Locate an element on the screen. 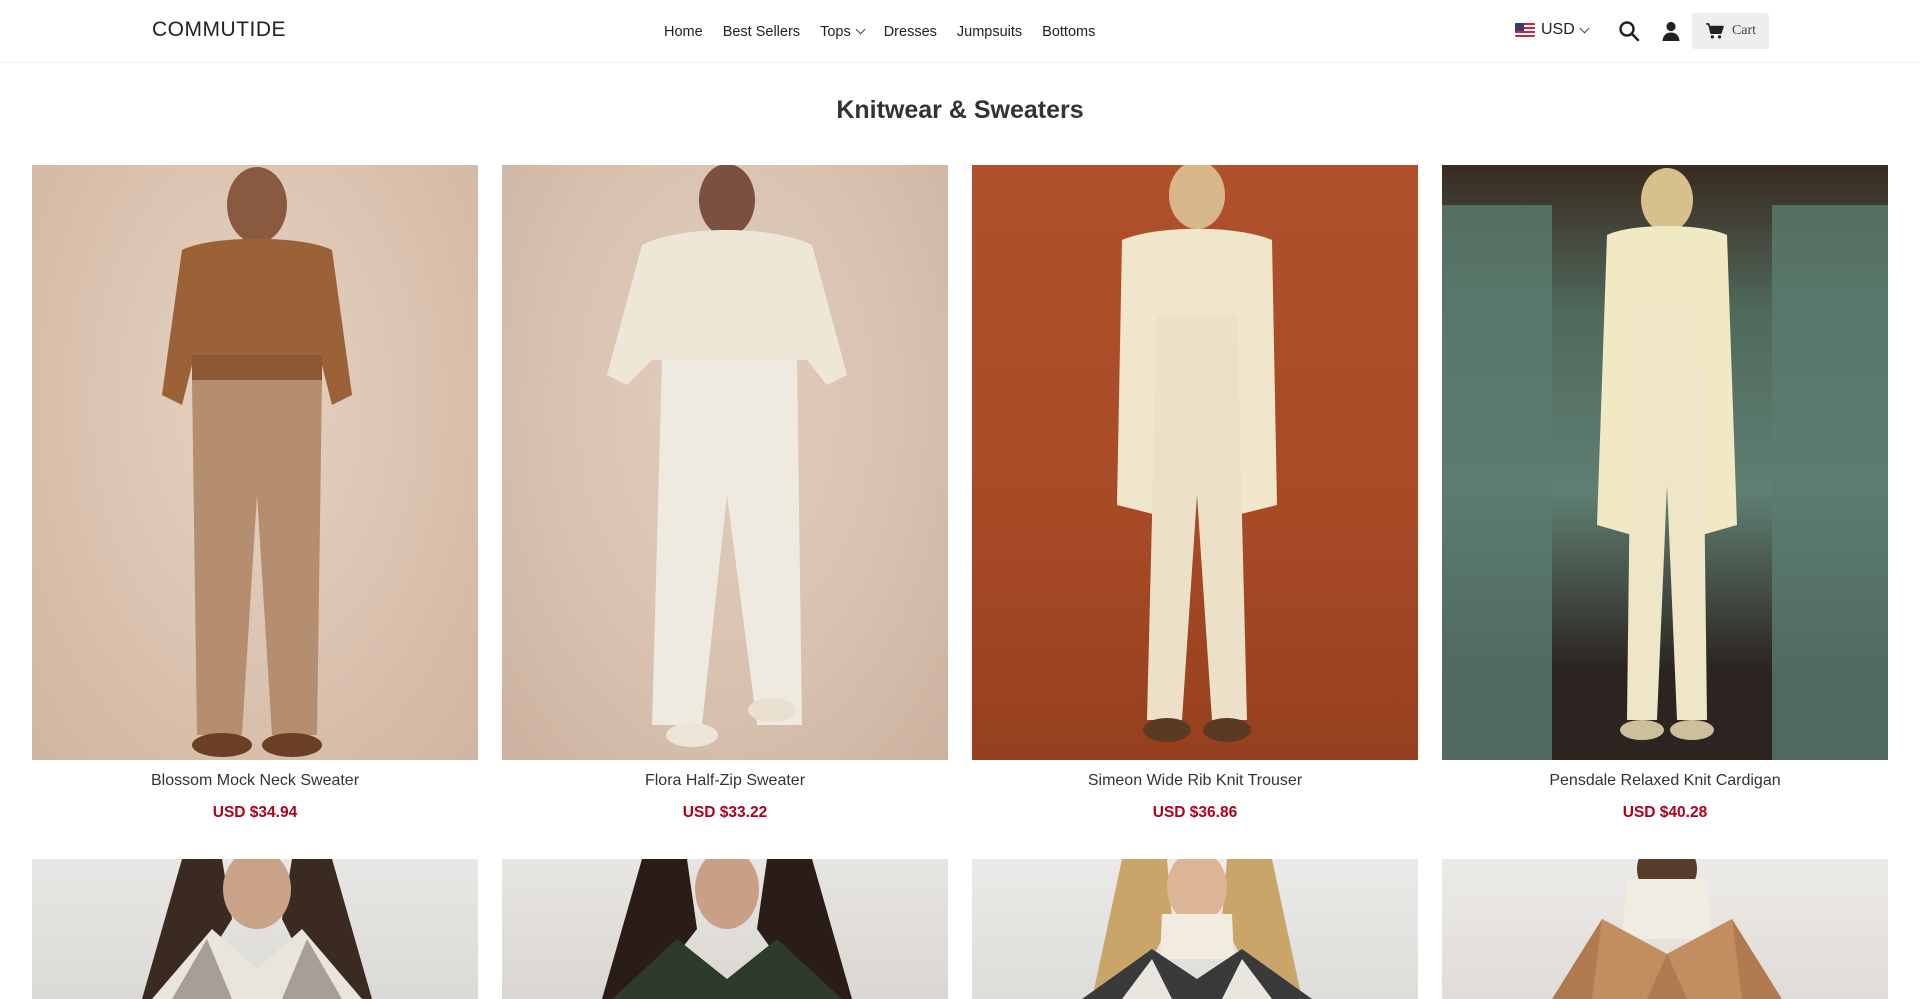 Image resolution: width=1920 pixels, height=999 pixels. nav-jumpsuits-label: Jumpsuits is located at coordinates (989, 31).